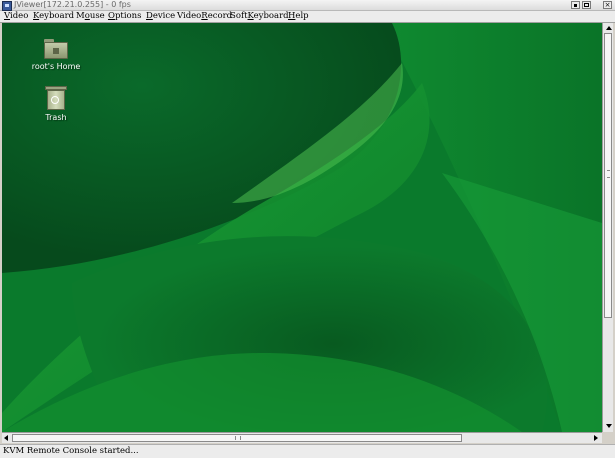  What do you see at coordinates (56, 66) in the screenshot?
I see `desktop-icon-label: root's Home` at bounding box center [56, 66].